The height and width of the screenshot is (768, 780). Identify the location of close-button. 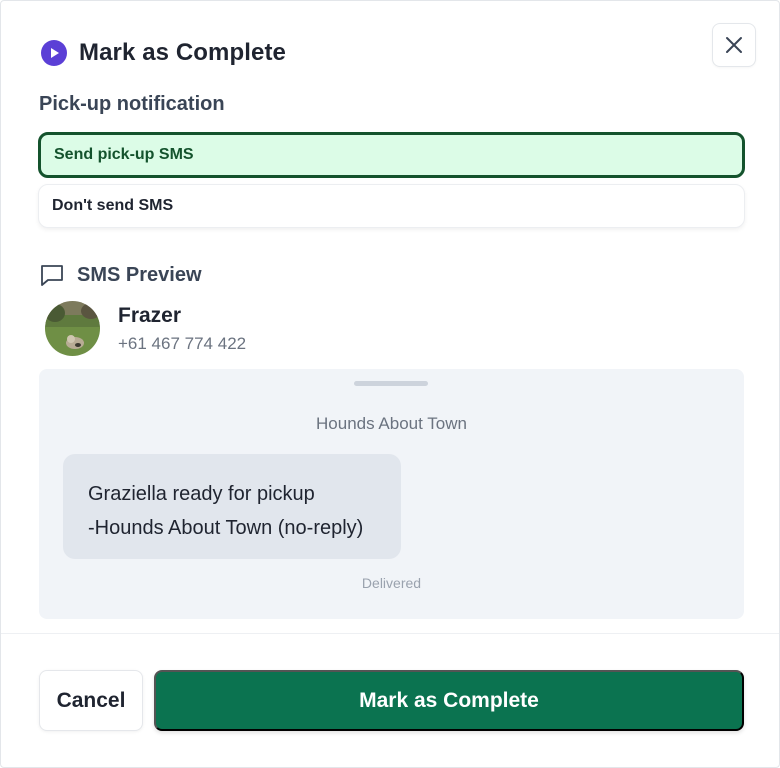
(734, 45).